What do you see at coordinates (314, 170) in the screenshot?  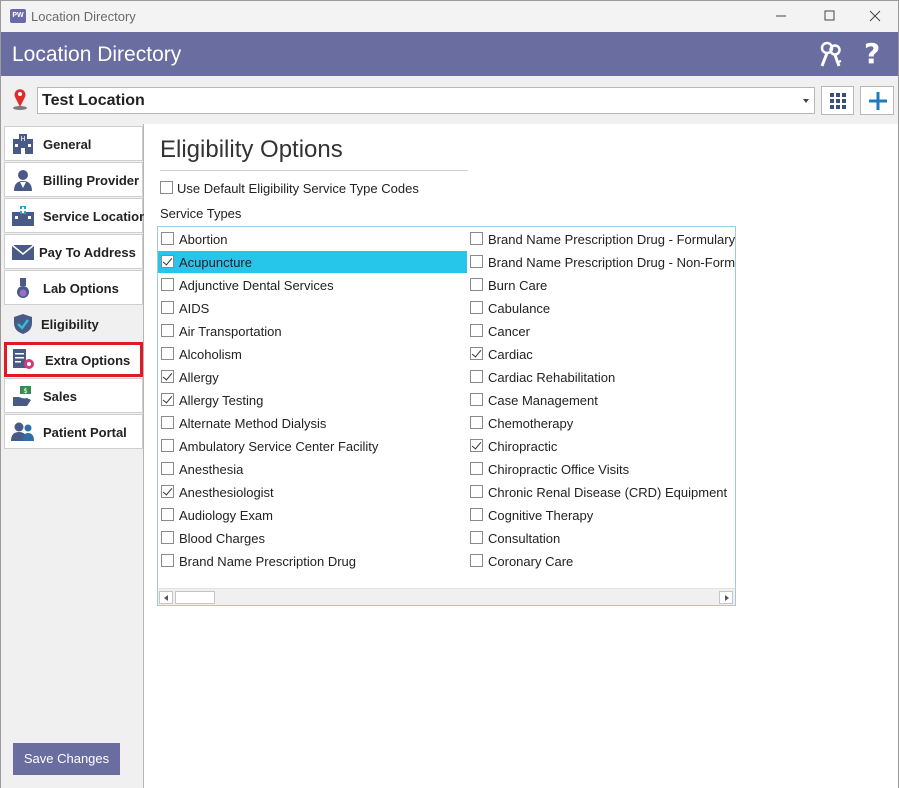 I see `title-divider` at bounding box center [314, 170].